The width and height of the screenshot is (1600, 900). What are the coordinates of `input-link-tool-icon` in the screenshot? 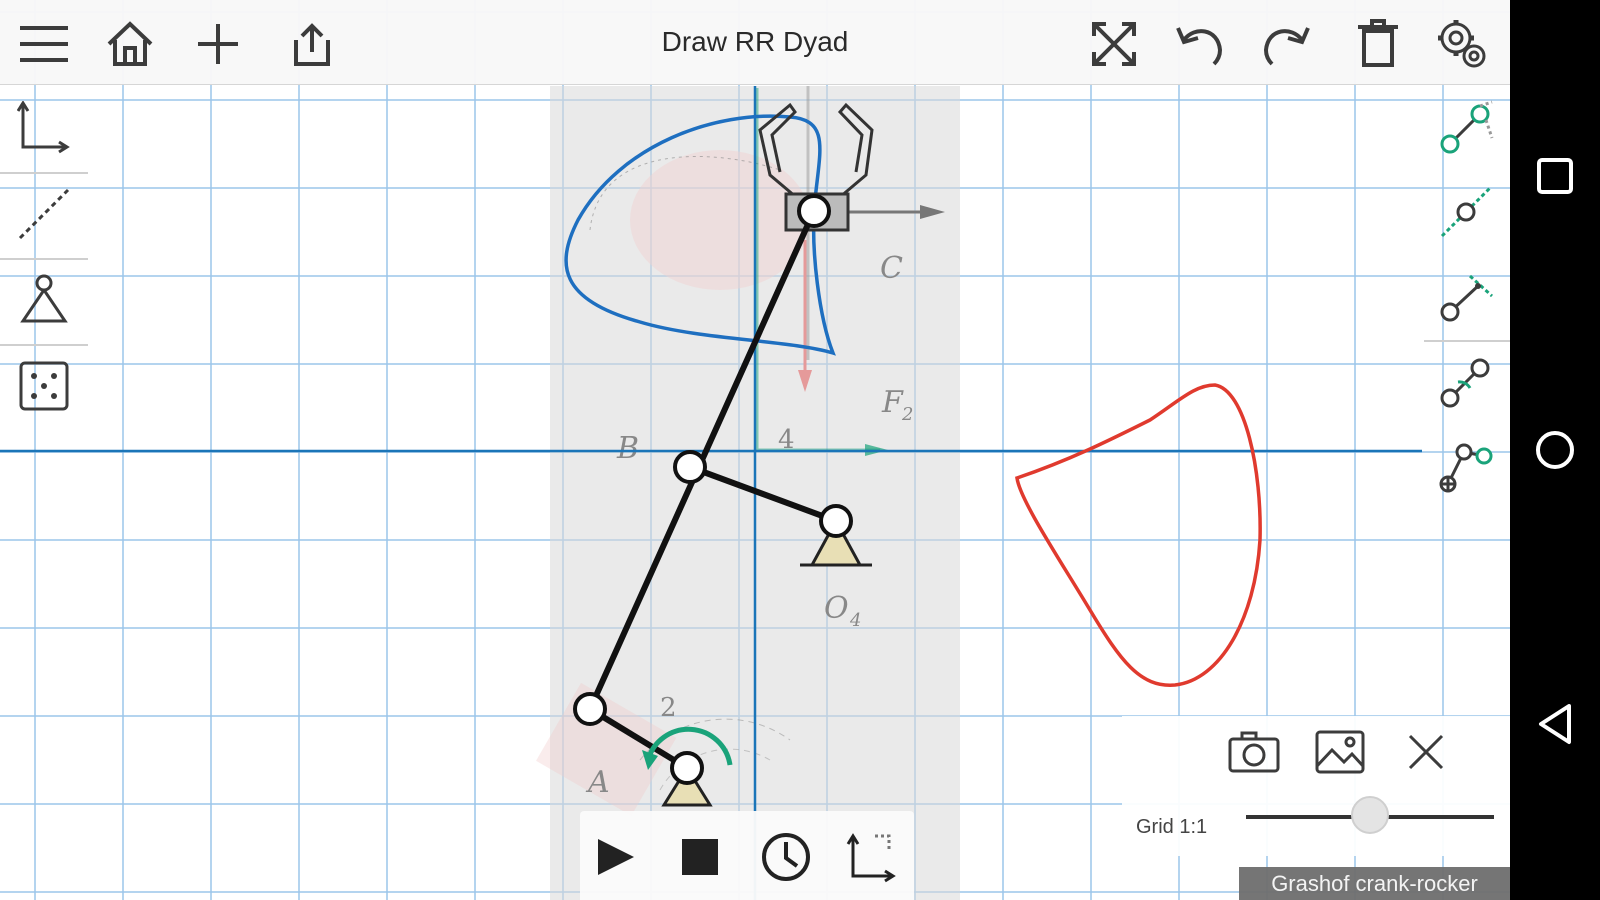 It's located at (1465, 383).